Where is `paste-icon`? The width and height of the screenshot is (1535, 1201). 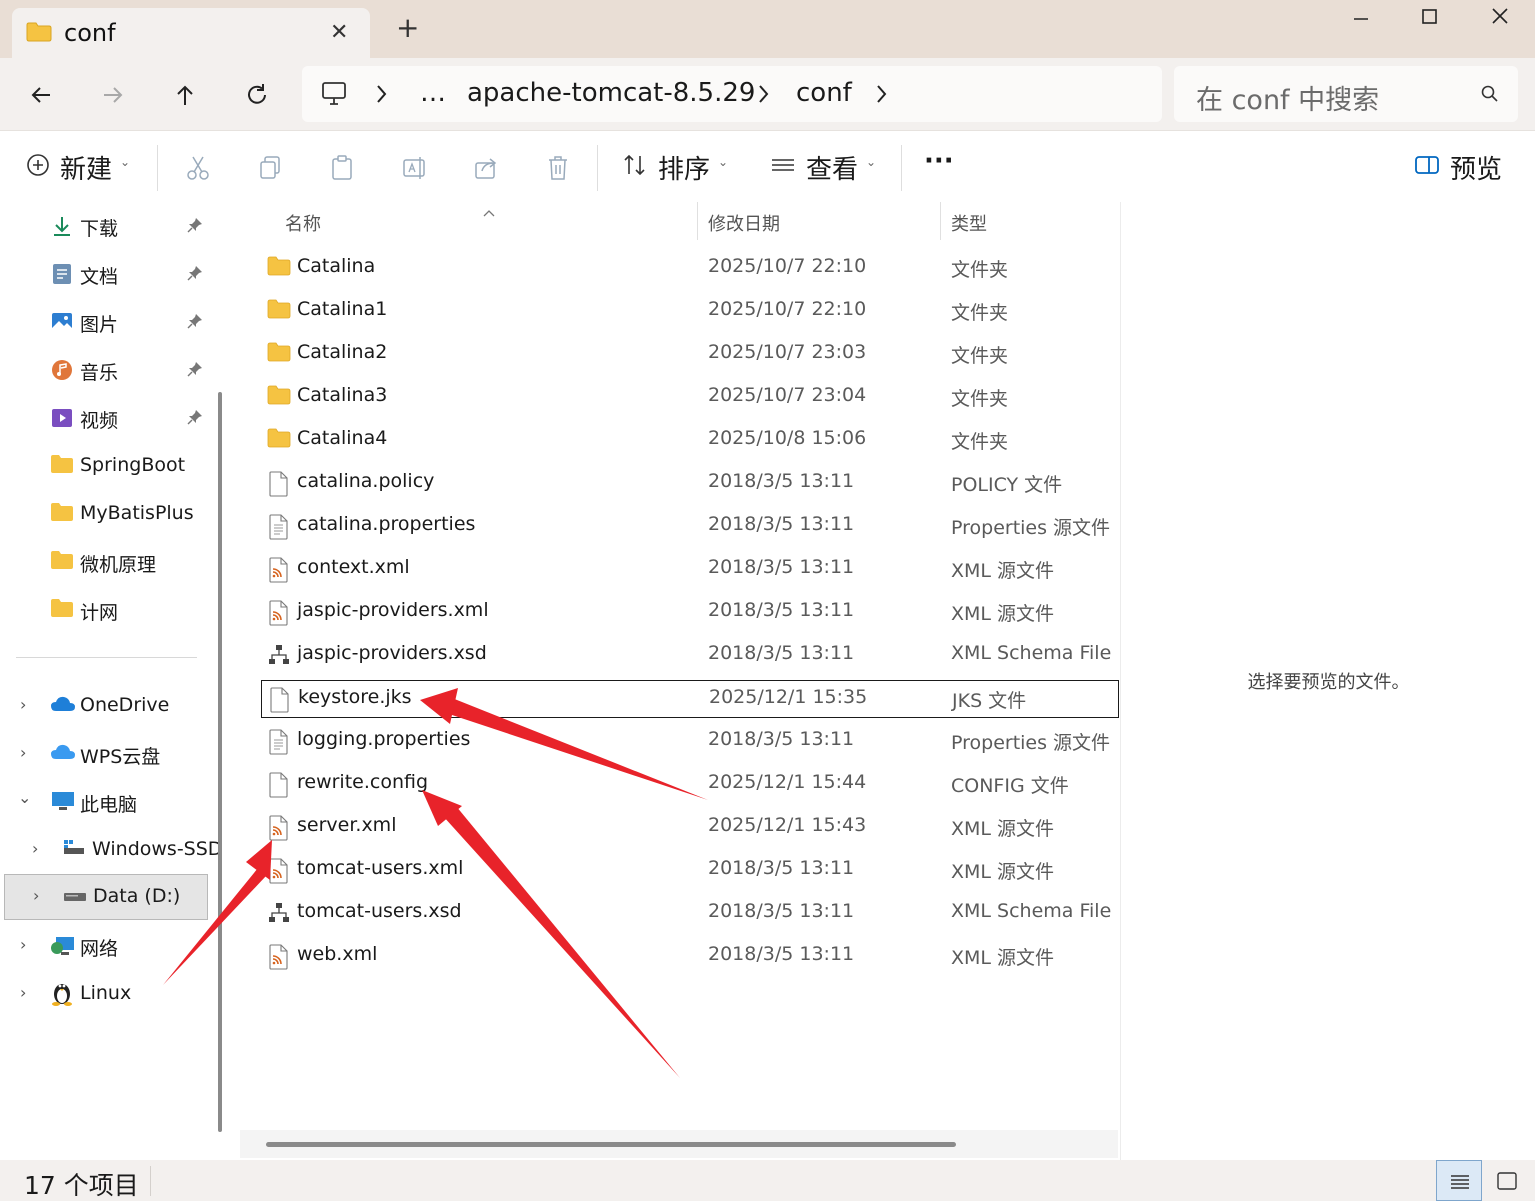 paste-icon is located at coordinates (342, 170).